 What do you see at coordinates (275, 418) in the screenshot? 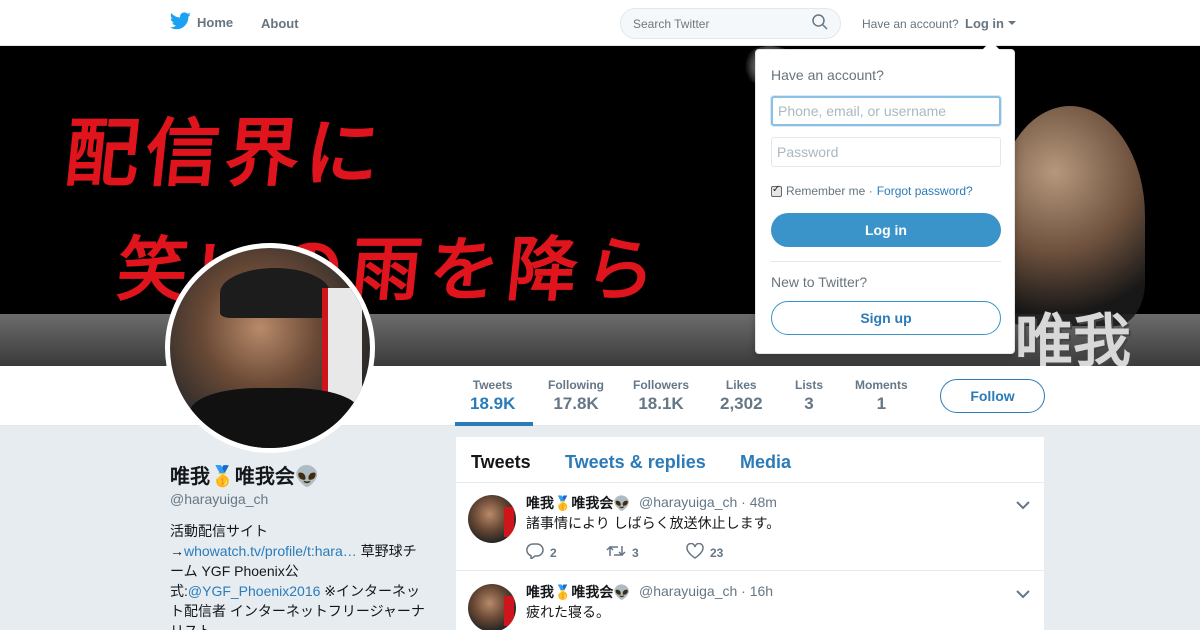
I see `avatar-shirt` at bounding box center [275, 418].